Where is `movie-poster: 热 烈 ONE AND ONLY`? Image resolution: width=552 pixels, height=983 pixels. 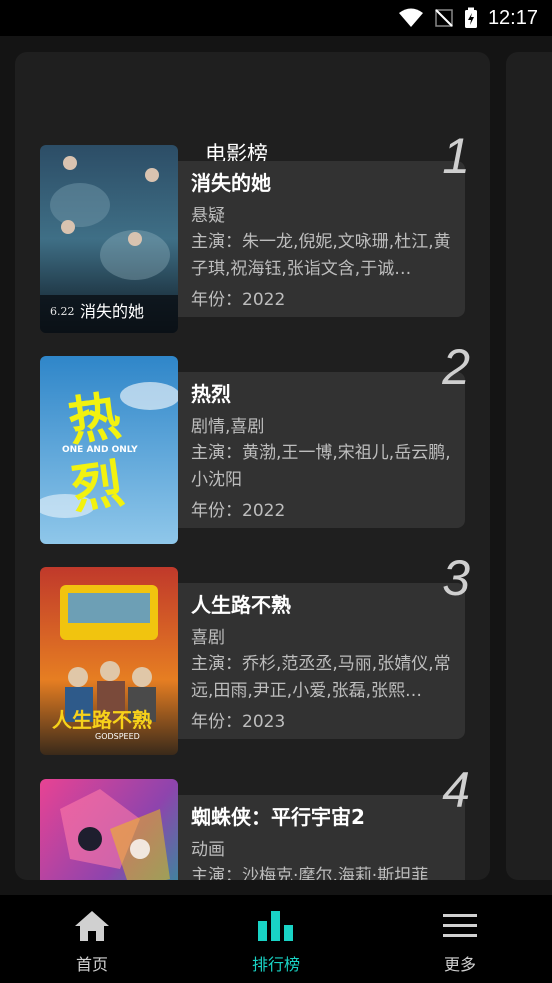
movie-poster: 热 烈 ONE AND ONLY is located at coordinates (109, 450).